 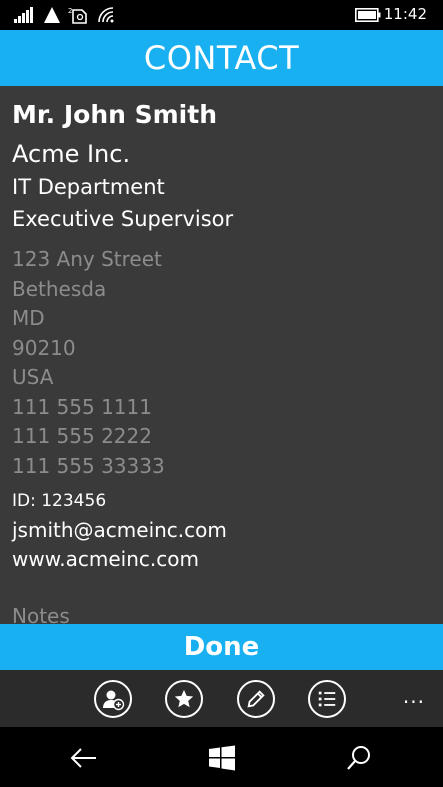 I want to click on wifi-icon, so click(x=107, y=15).